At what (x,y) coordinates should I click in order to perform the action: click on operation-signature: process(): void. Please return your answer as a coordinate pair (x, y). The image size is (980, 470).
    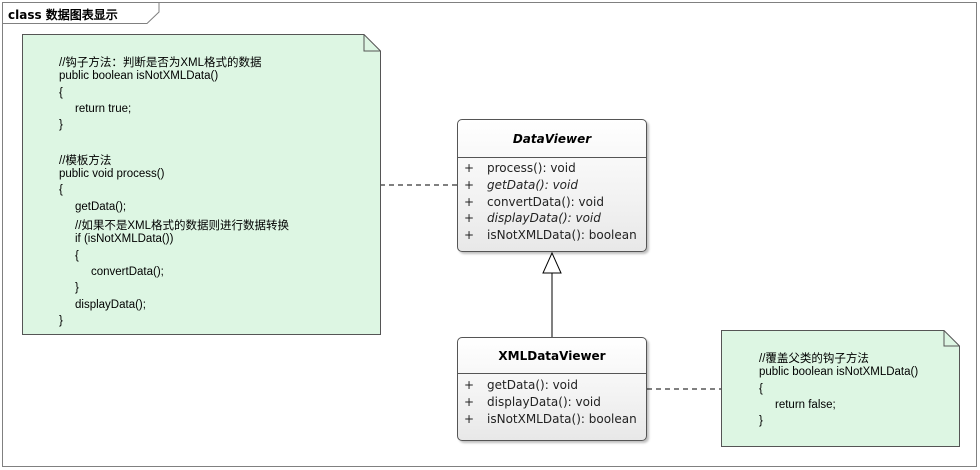
    Looking at the image, I should click on (531, 168).